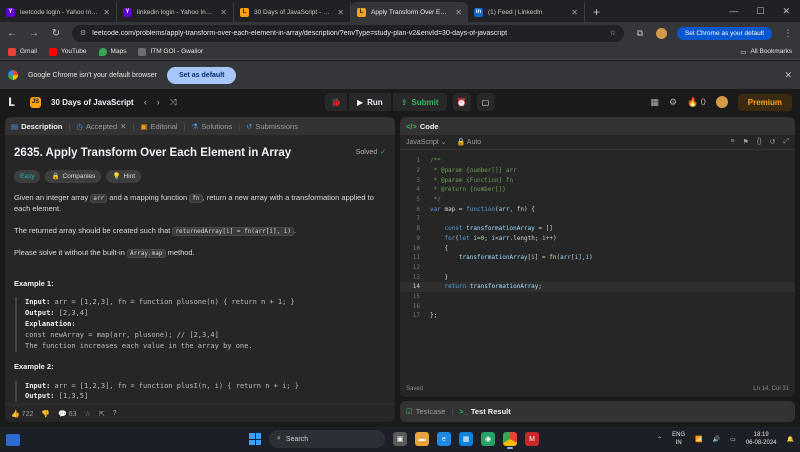  Describe the element at coordinates (654, 102) in the screenshot. I see `layout-grid-icon: ▦` at that location.